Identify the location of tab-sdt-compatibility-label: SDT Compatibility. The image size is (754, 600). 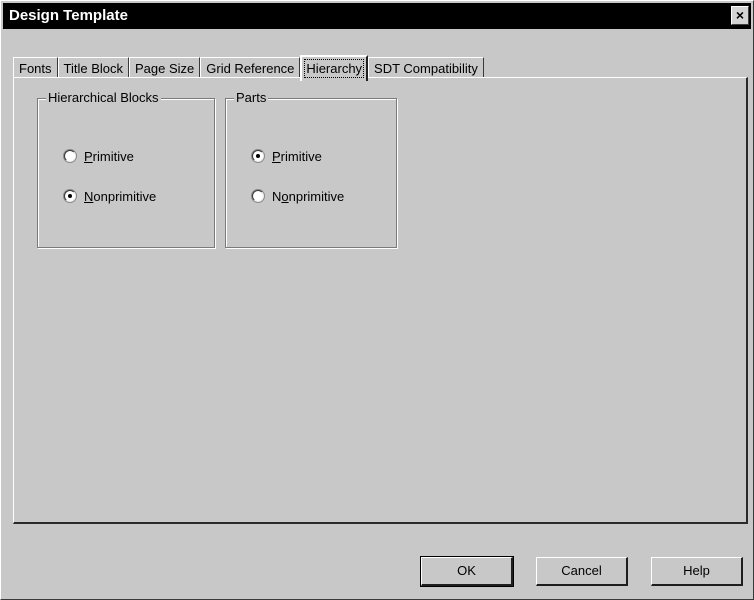
(426, 68).